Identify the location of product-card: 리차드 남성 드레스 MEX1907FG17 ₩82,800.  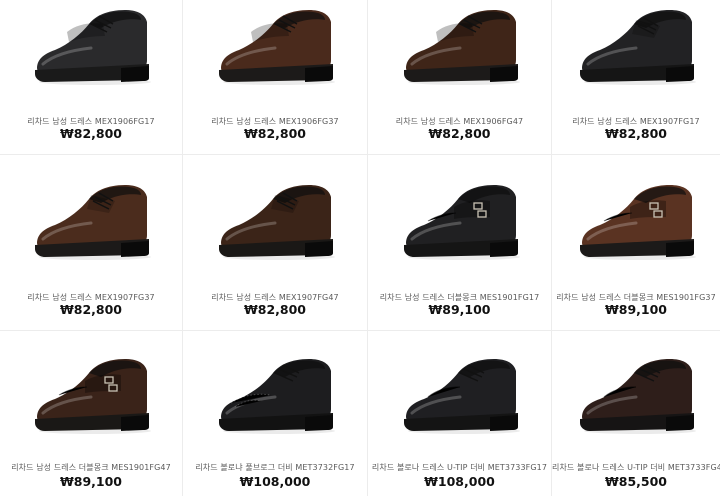
(636, 77).